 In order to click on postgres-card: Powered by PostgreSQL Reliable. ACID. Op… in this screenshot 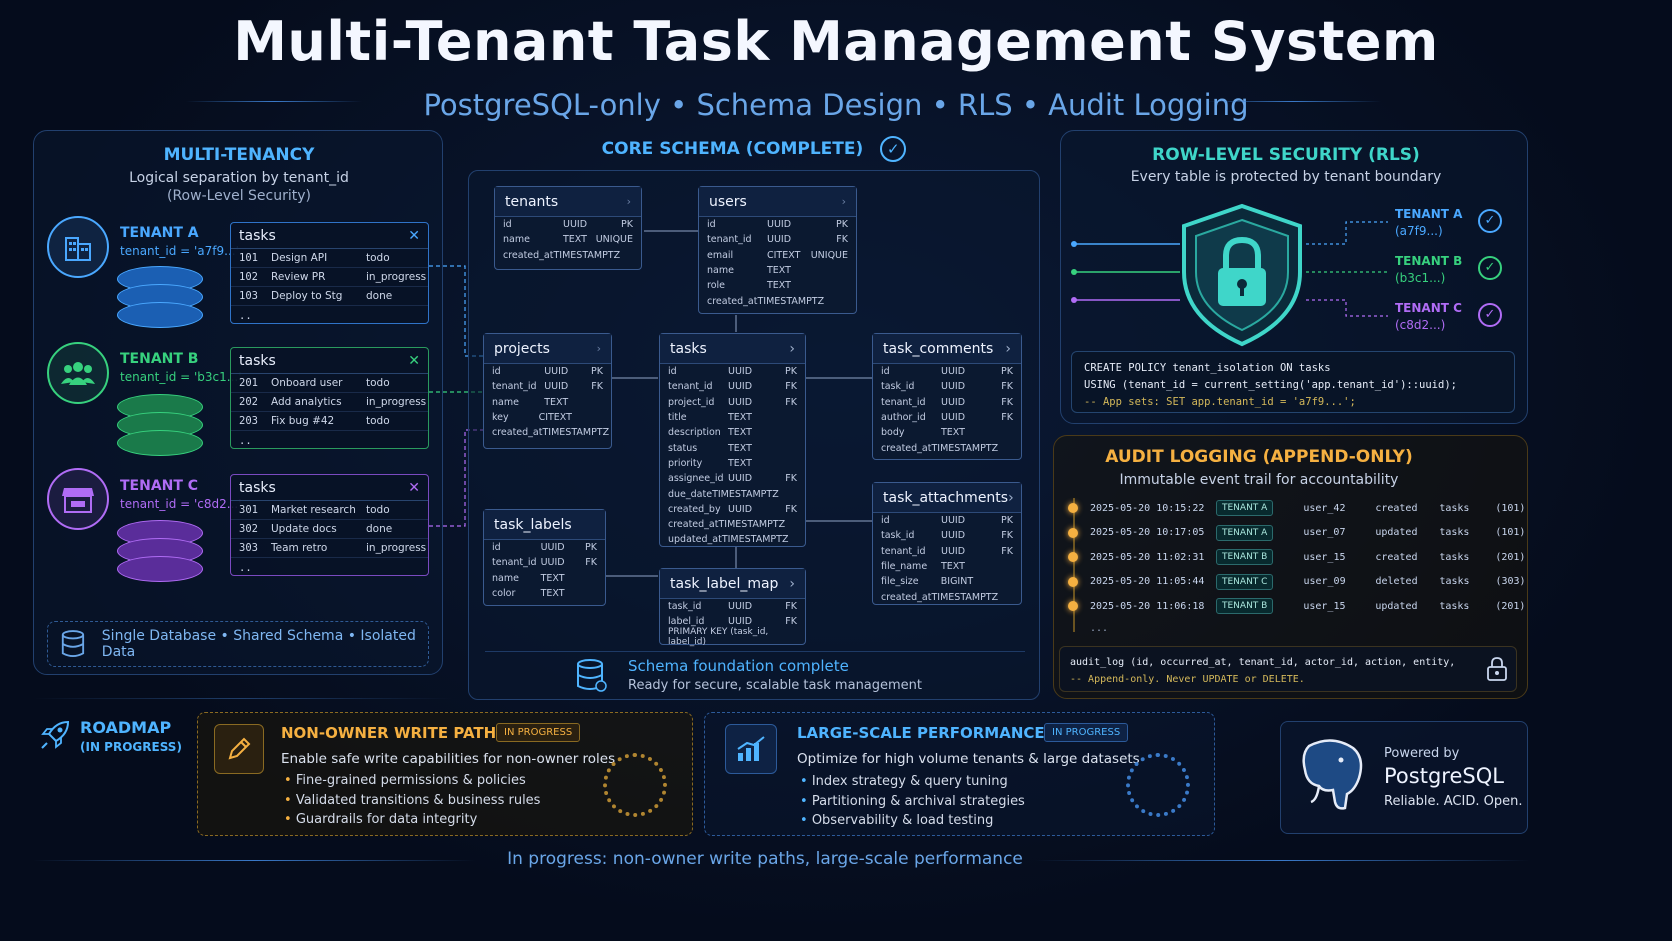, I will do `click(1404, 777)`.